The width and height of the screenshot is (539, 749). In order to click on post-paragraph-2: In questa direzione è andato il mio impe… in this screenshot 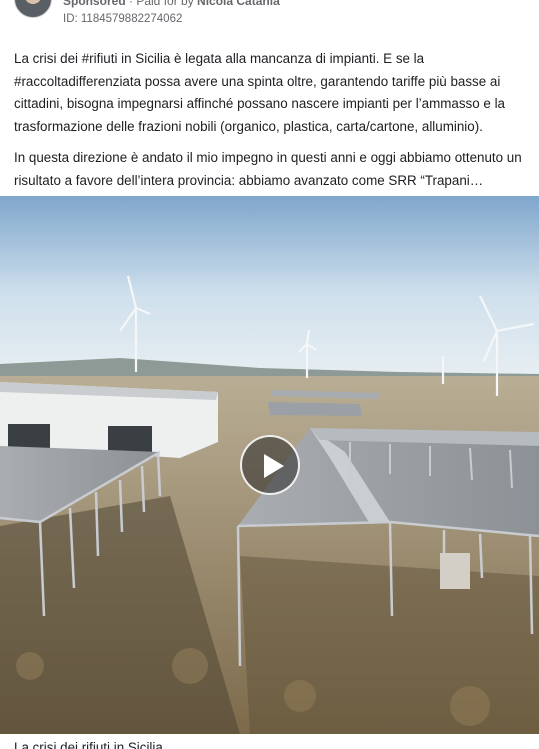, I will do `click(268, 169)`.